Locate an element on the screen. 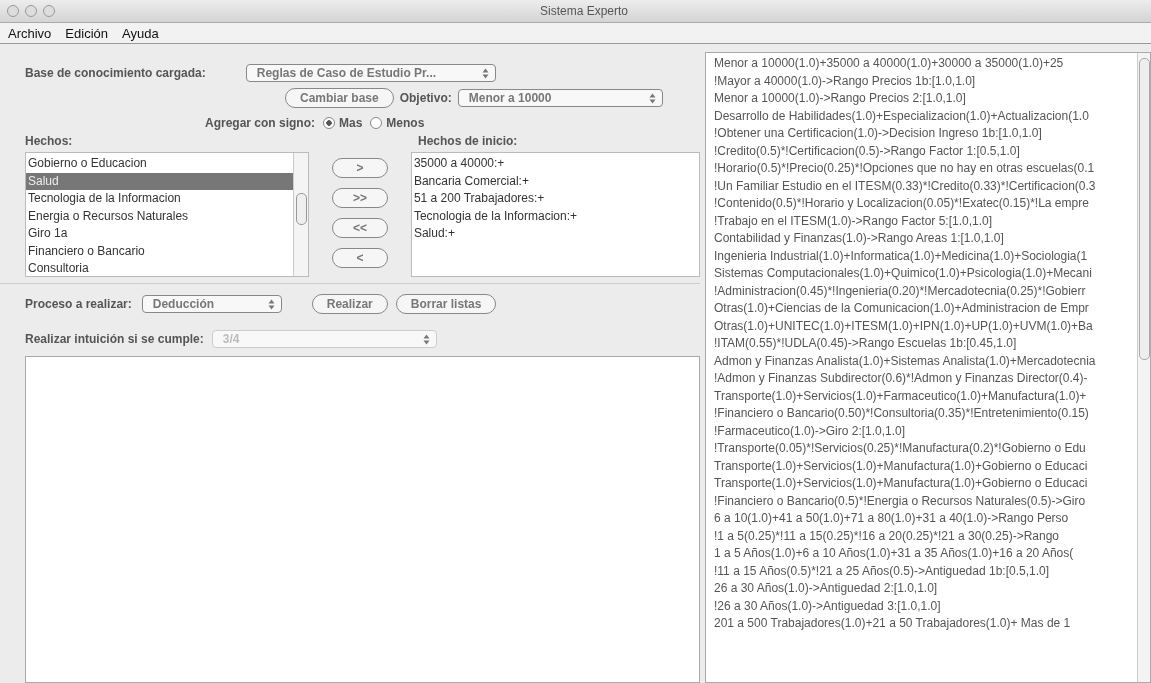 The width and height of the screenshot is (1151, 683). field-label: Base de conocimiento cargada: is located at coordinates (115, 73).